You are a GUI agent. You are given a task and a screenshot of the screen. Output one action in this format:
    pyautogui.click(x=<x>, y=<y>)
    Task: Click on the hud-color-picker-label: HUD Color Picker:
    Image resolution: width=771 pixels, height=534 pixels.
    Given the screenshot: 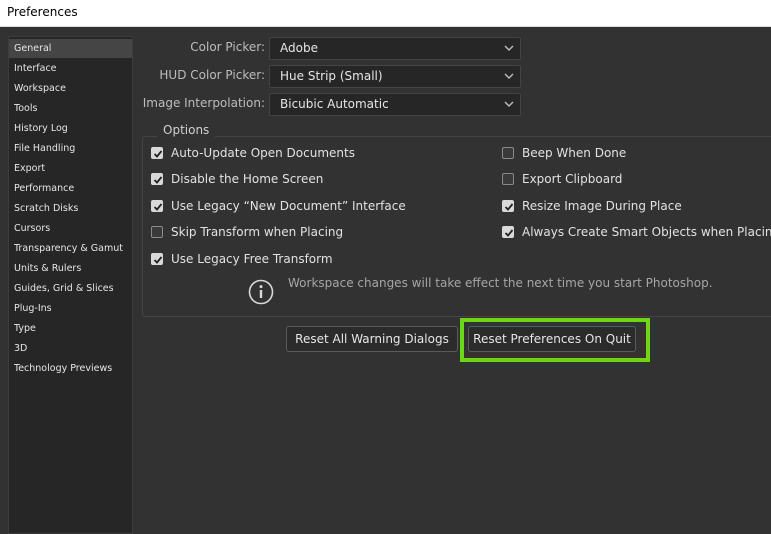 What is the action you would take?
    pyautogui.click(x=212, y=75)
    